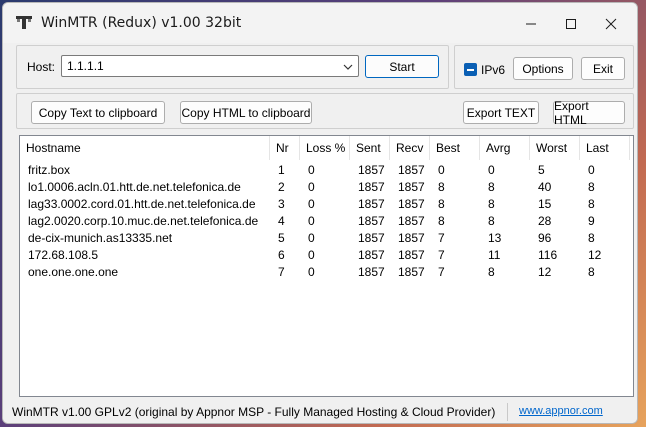  I want to click on cell-hostname: fritz.box, so click(49, 170).